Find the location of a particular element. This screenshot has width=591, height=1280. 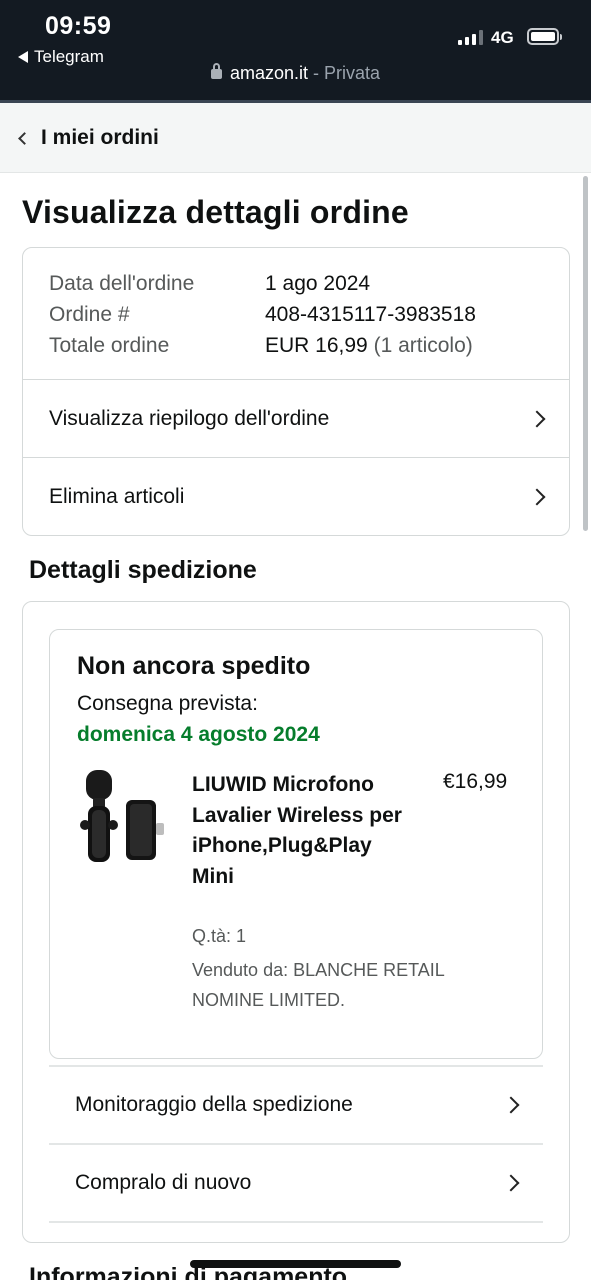

scrollbar is located at coordinates (585, 353).